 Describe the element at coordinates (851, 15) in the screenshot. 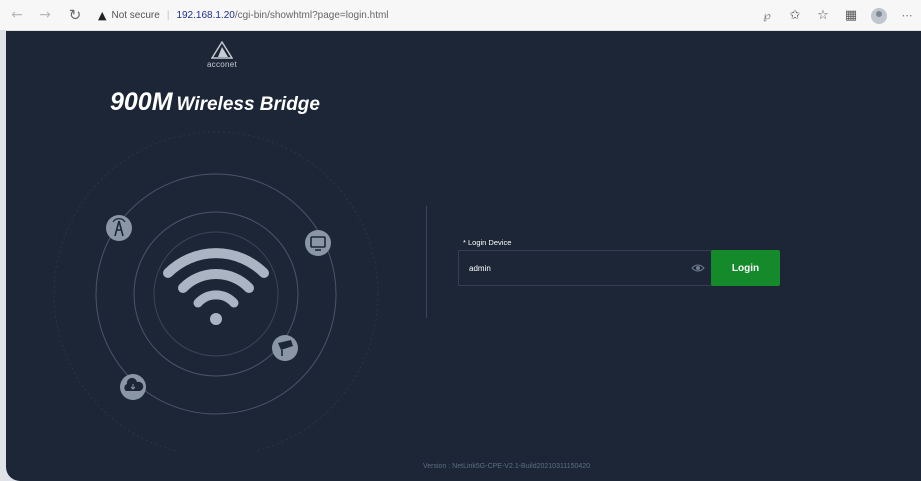

I see `collections-icon: ▦` at that location.